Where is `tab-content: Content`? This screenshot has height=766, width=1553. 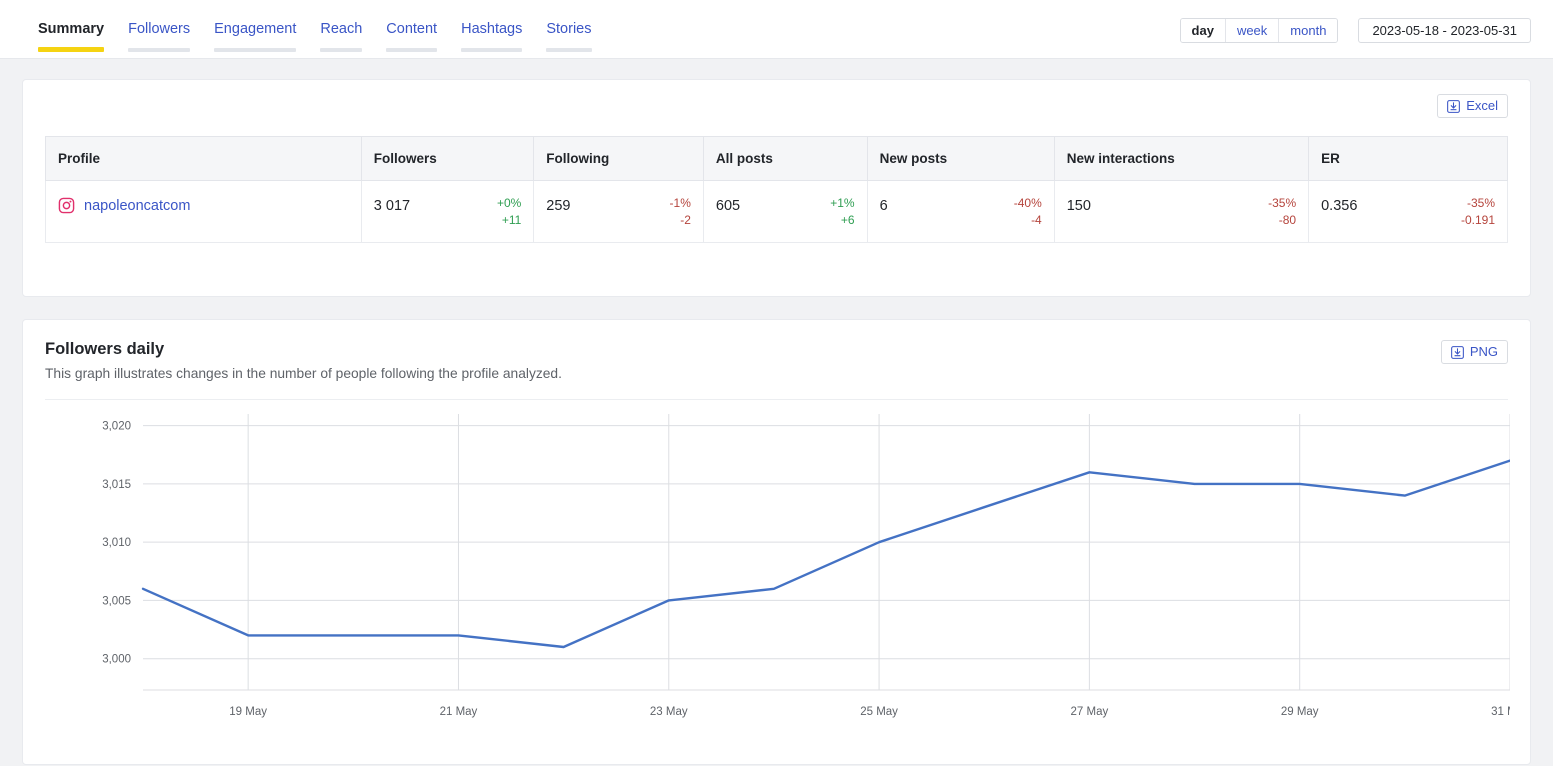 tab-content: Content is located at coordinates (411, 29).